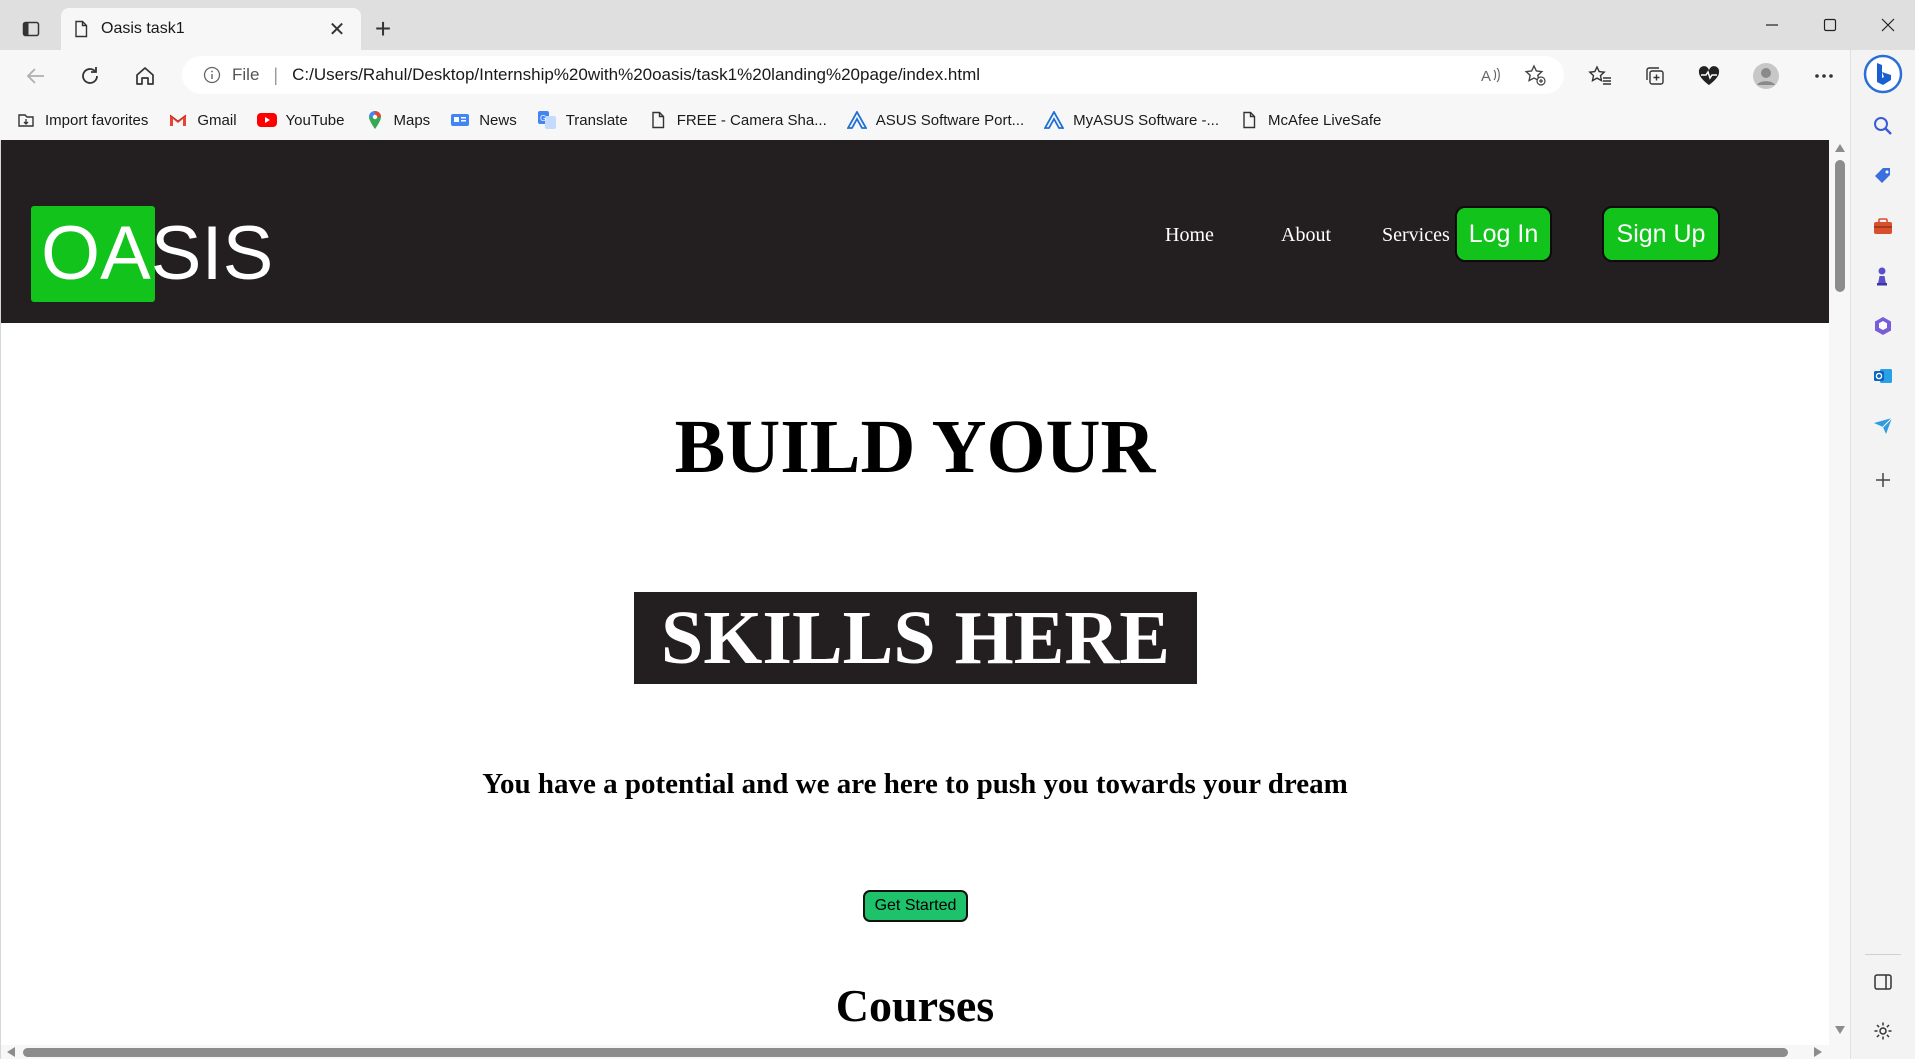 The image size is (1915, 1059). What do you see at coordinates (1883, 126) in the screenshot?
I see `sidebar-search-button` at bounding box center [1883, 126].